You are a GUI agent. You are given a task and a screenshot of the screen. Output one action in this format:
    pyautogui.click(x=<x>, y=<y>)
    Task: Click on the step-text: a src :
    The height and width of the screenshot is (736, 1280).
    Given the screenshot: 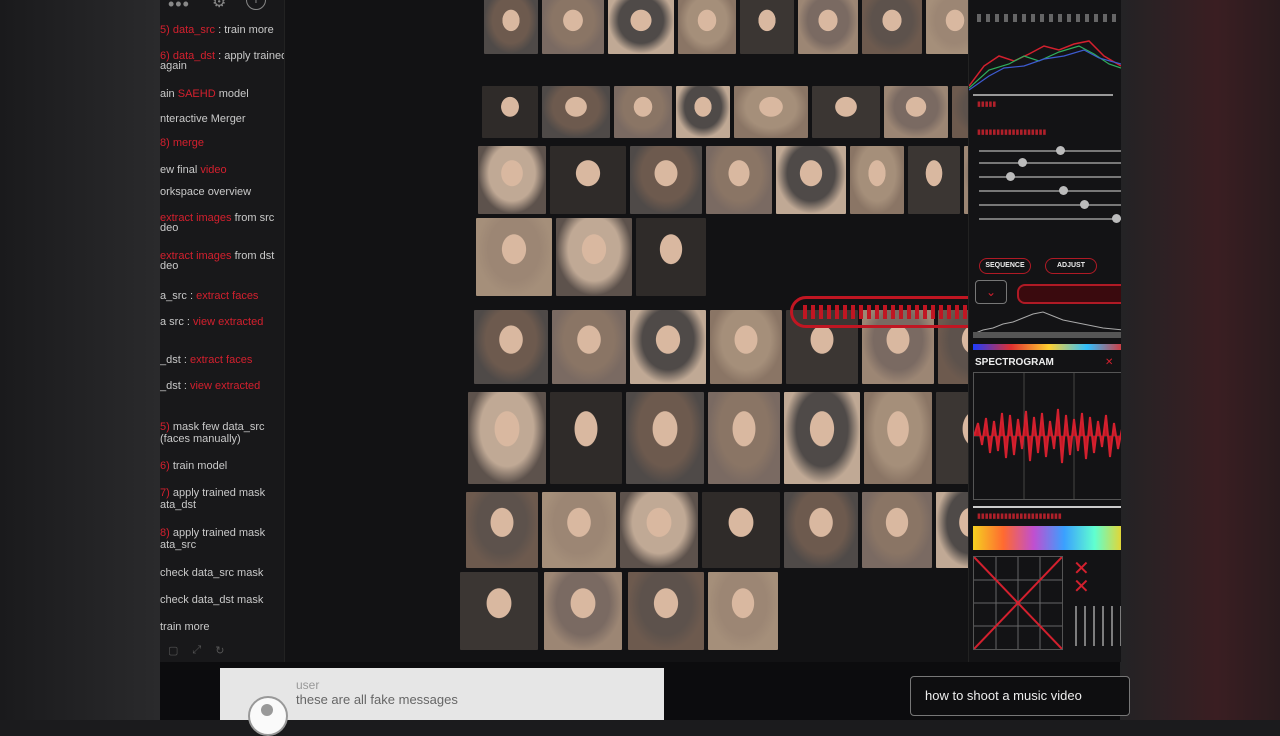 What is the action you would take?
    pyautogui.click(x=177, y=322)
    